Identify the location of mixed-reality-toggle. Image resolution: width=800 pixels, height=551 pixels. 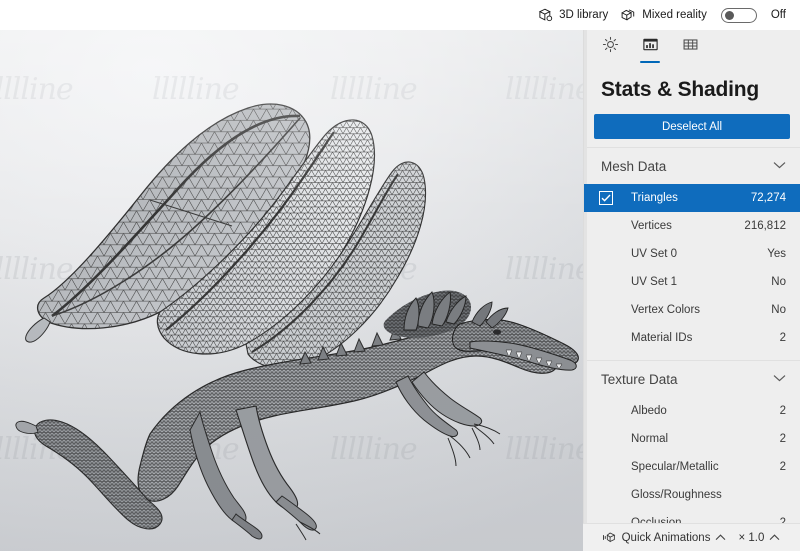
(738, 15).